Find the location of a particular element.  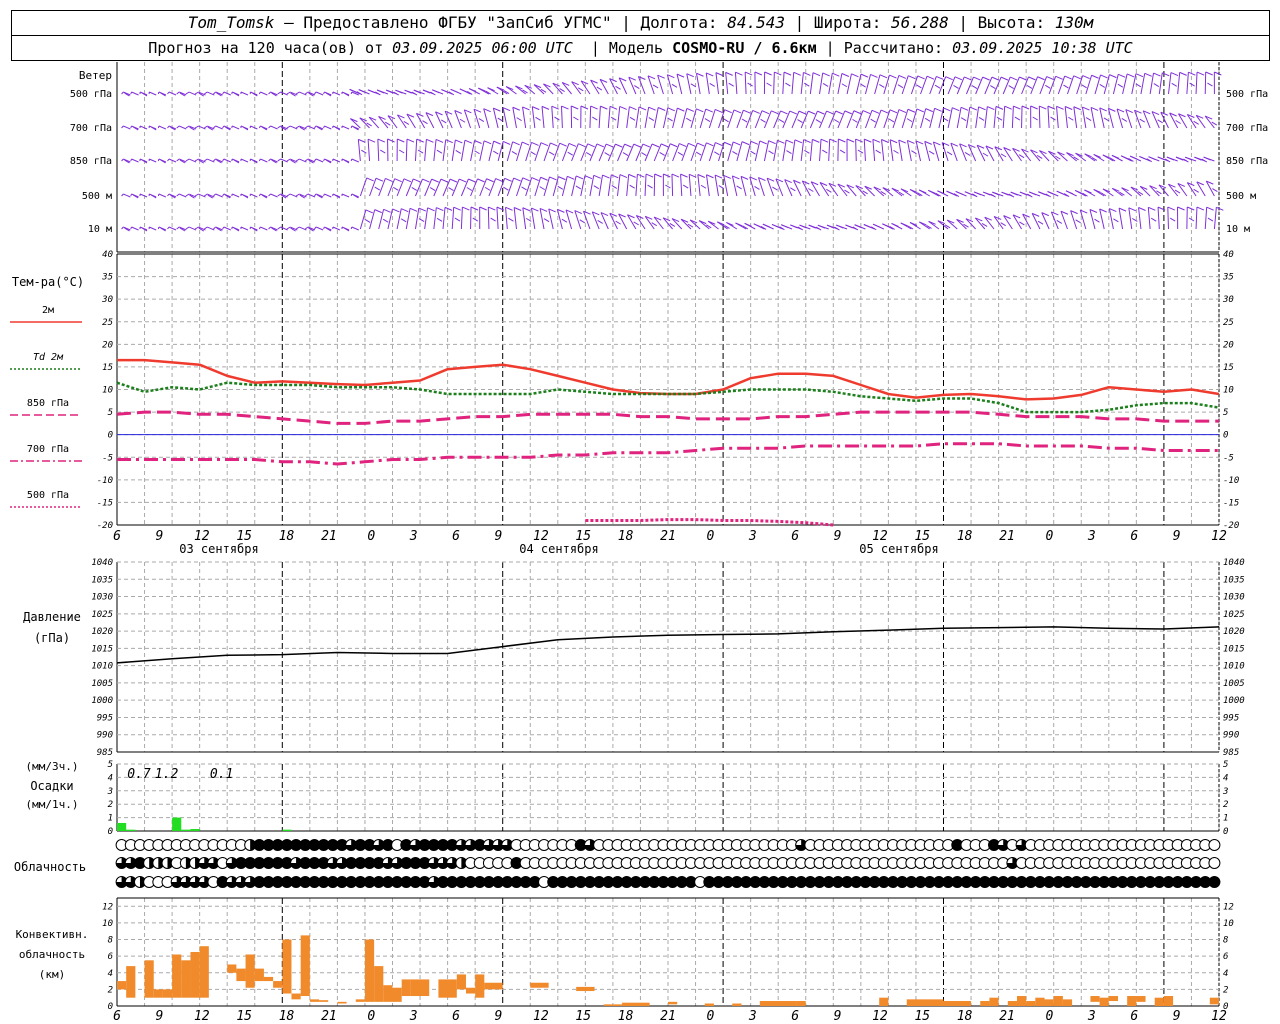

y-tick-label-left: -20 is located at coordinates (105, 526).